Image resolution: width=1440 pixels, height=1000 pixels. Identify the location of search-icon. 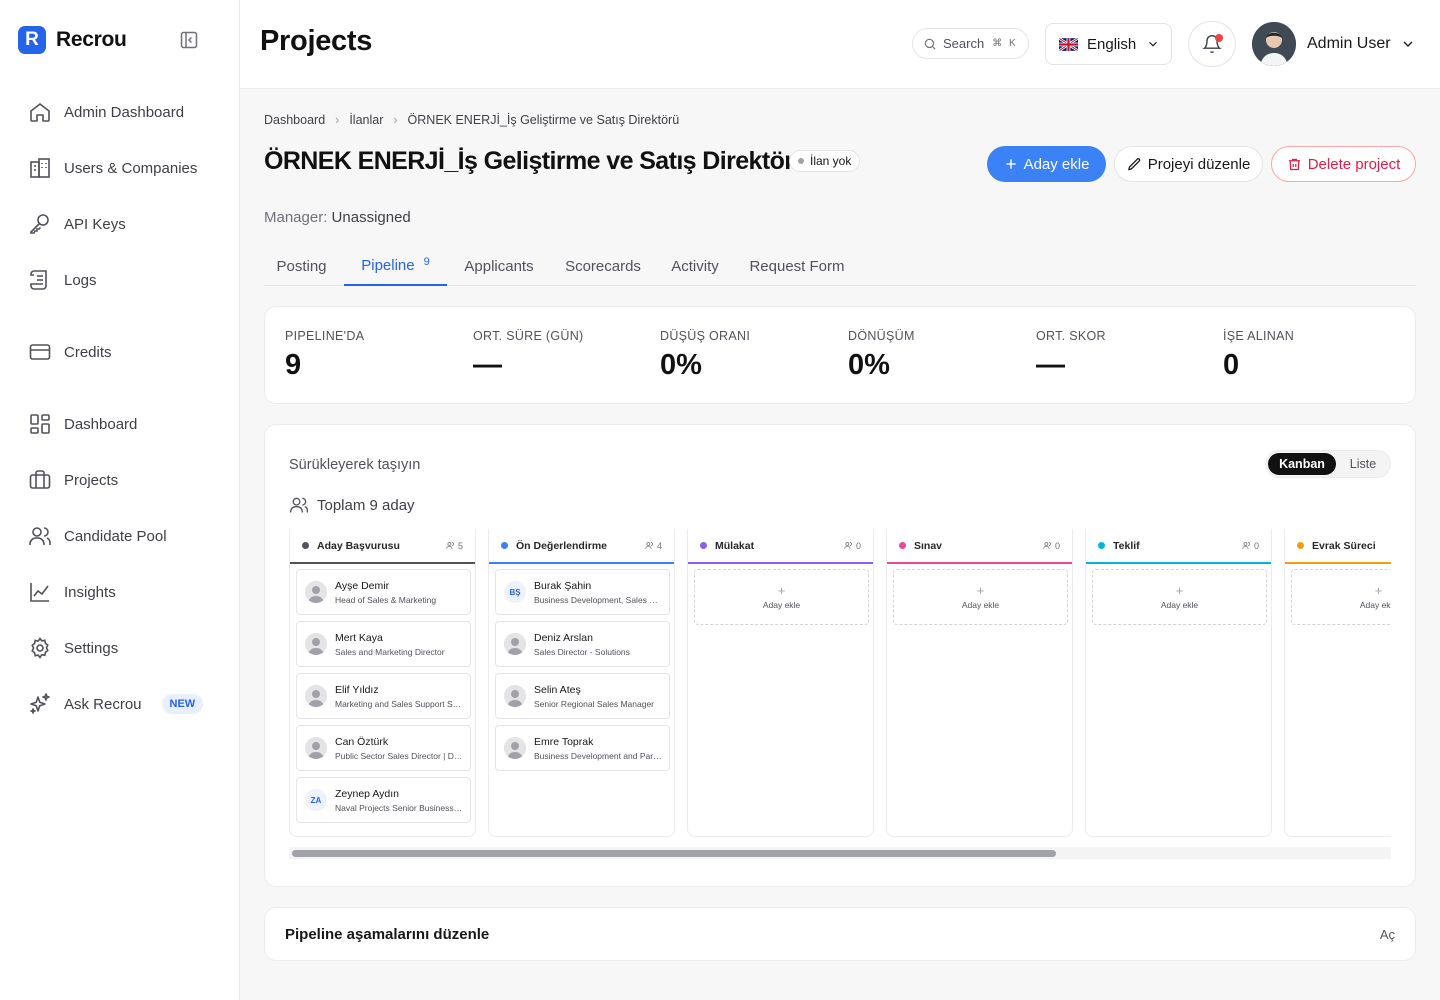
(930, 44).